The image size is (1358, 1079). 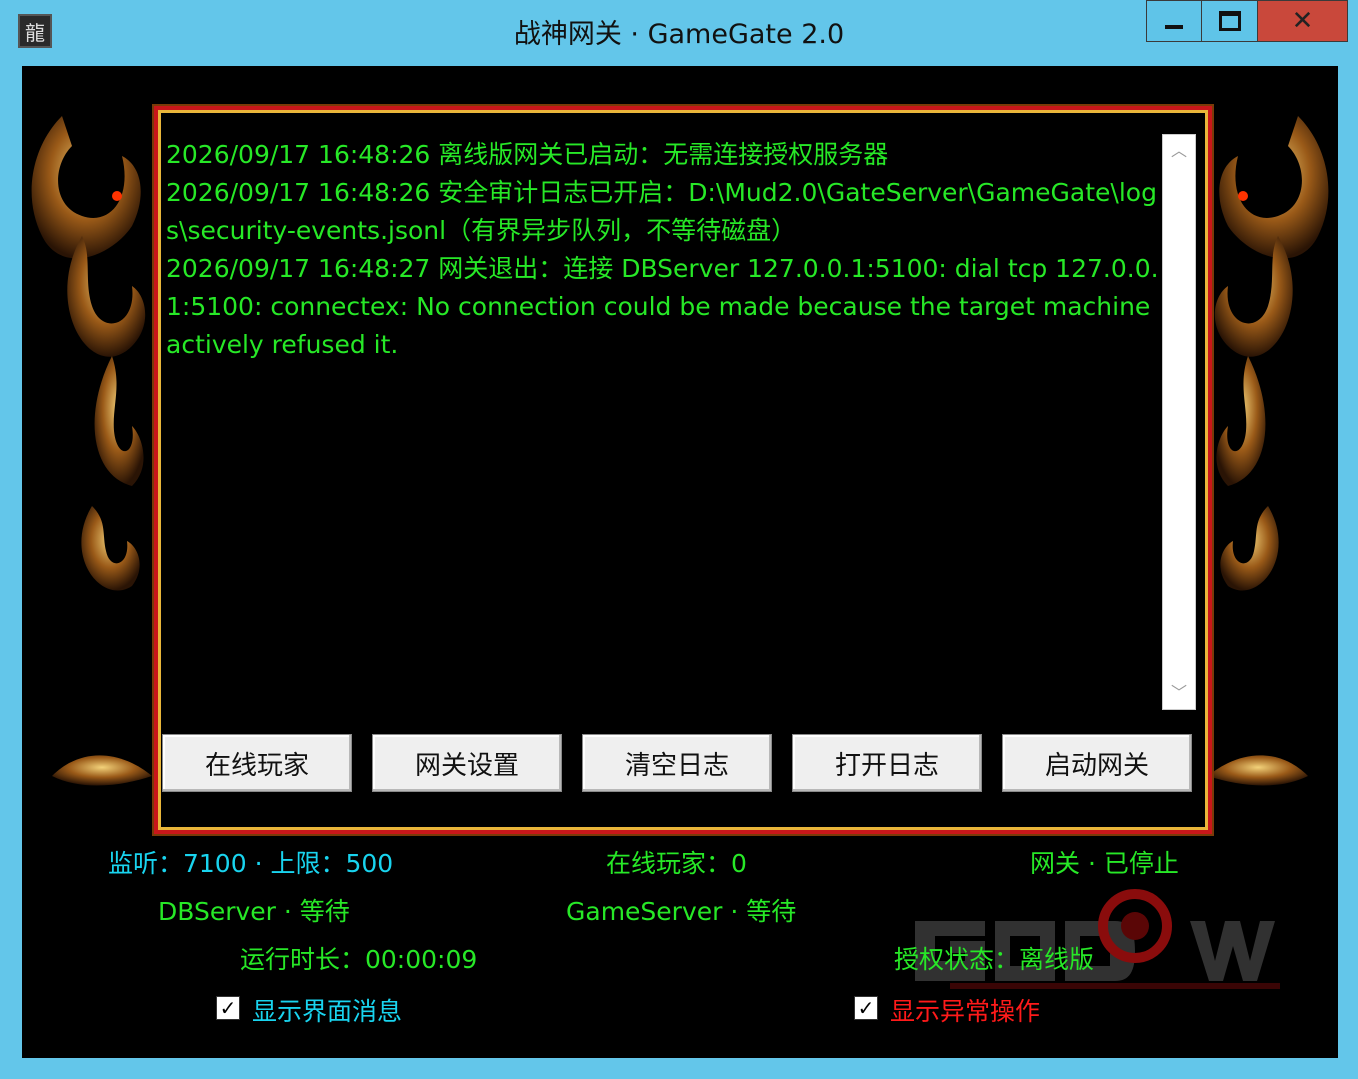 I want to click on show-ui-messages-label: 显示界面消息, so click(x=327, y=1010).